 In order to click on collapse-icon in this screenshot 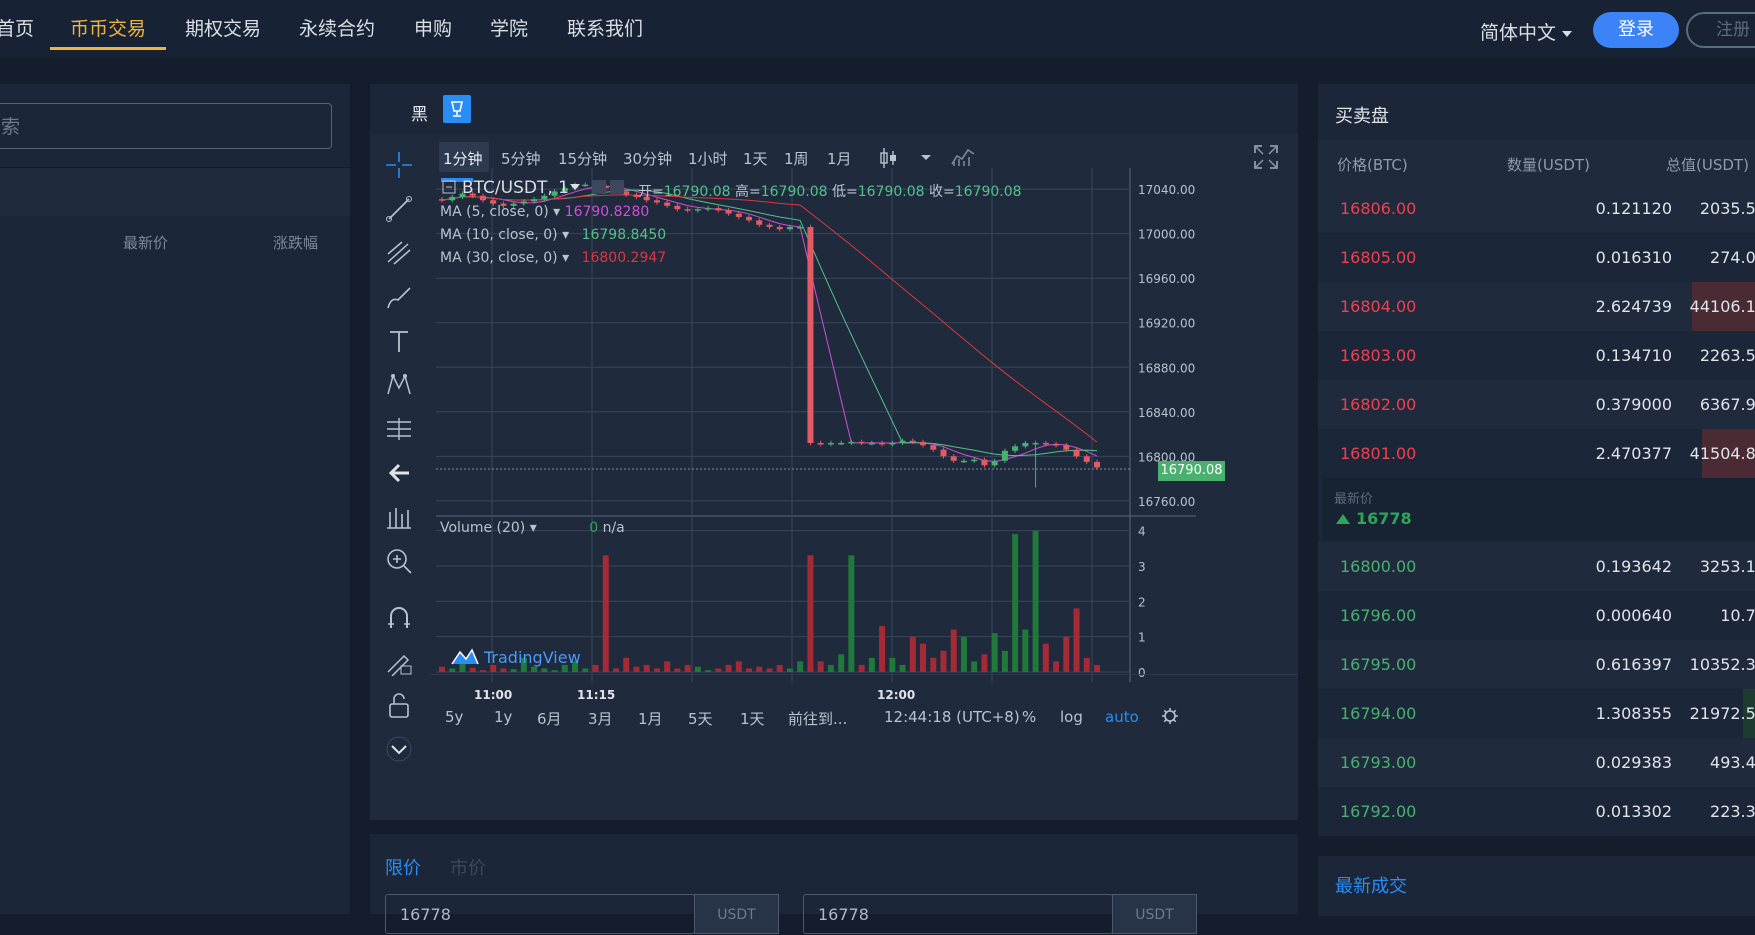, I will do `click(449, 187)`.